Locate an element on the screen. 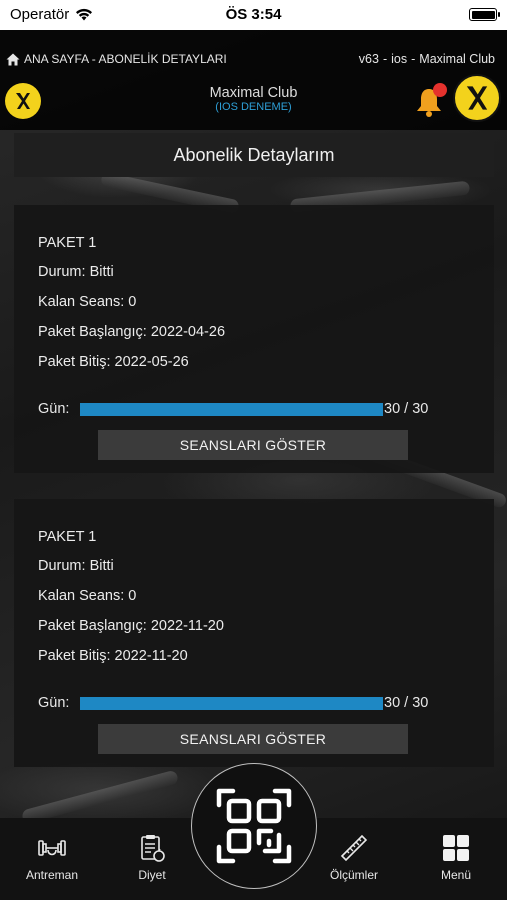  breadcrumb: ANA SAYFA - ABONELİK DETAYLARI is located at coordinates (116, 59).